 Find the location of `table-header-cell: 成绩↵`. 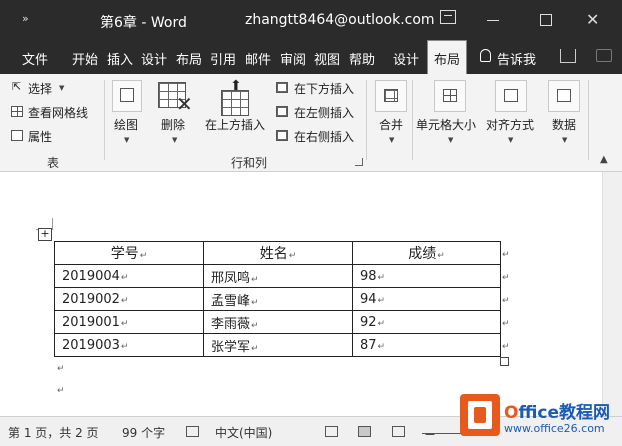

table-header-cell: 成绩↵ is located at coordinates (426, 253).